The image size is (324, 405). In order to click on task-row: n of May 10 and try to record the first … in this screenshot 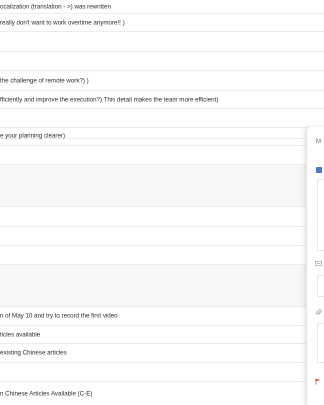, I will do `click(162, 316)`.